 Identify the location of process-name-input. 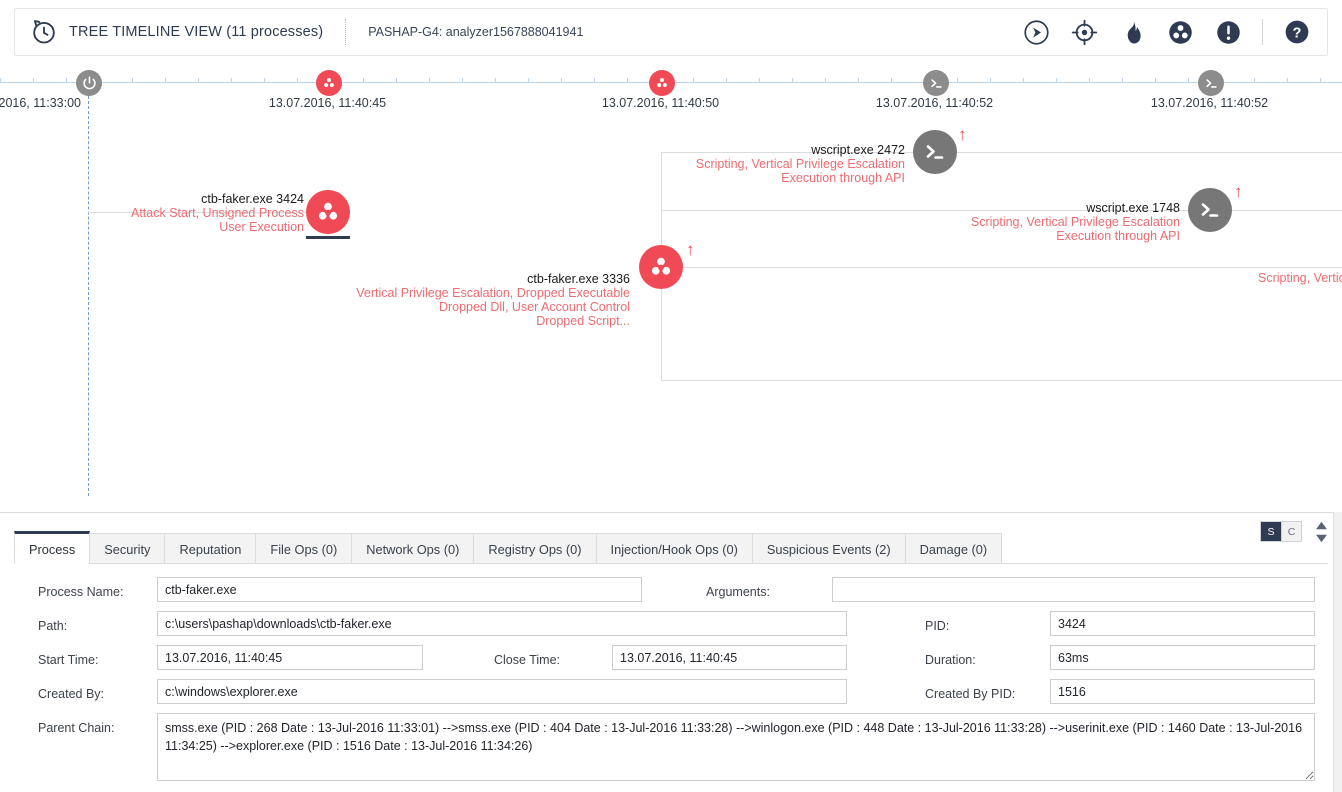
(399, 589).